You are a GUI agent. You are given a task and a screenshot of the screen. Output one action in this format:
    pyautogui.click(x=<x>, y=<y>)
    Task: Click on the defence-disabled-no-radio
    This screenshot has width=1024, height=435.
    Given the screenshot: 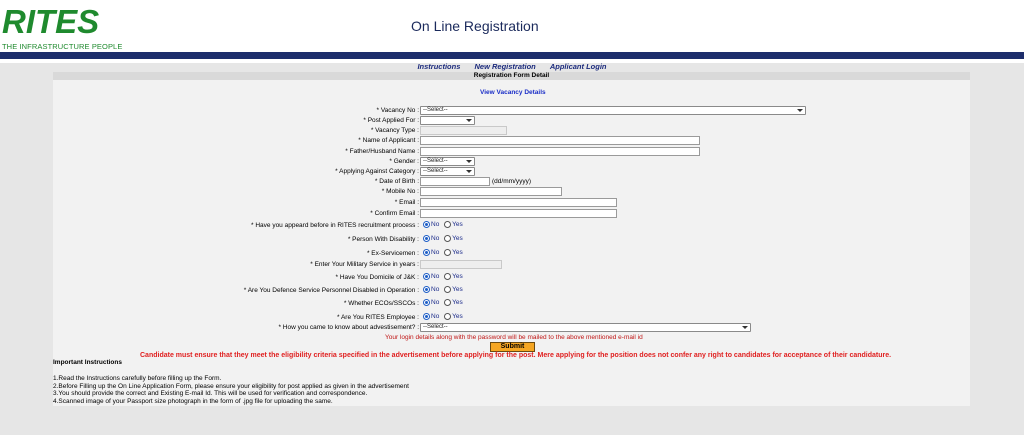 What is the action you would take?
    pyautogui.click(x=426, y=289)
    